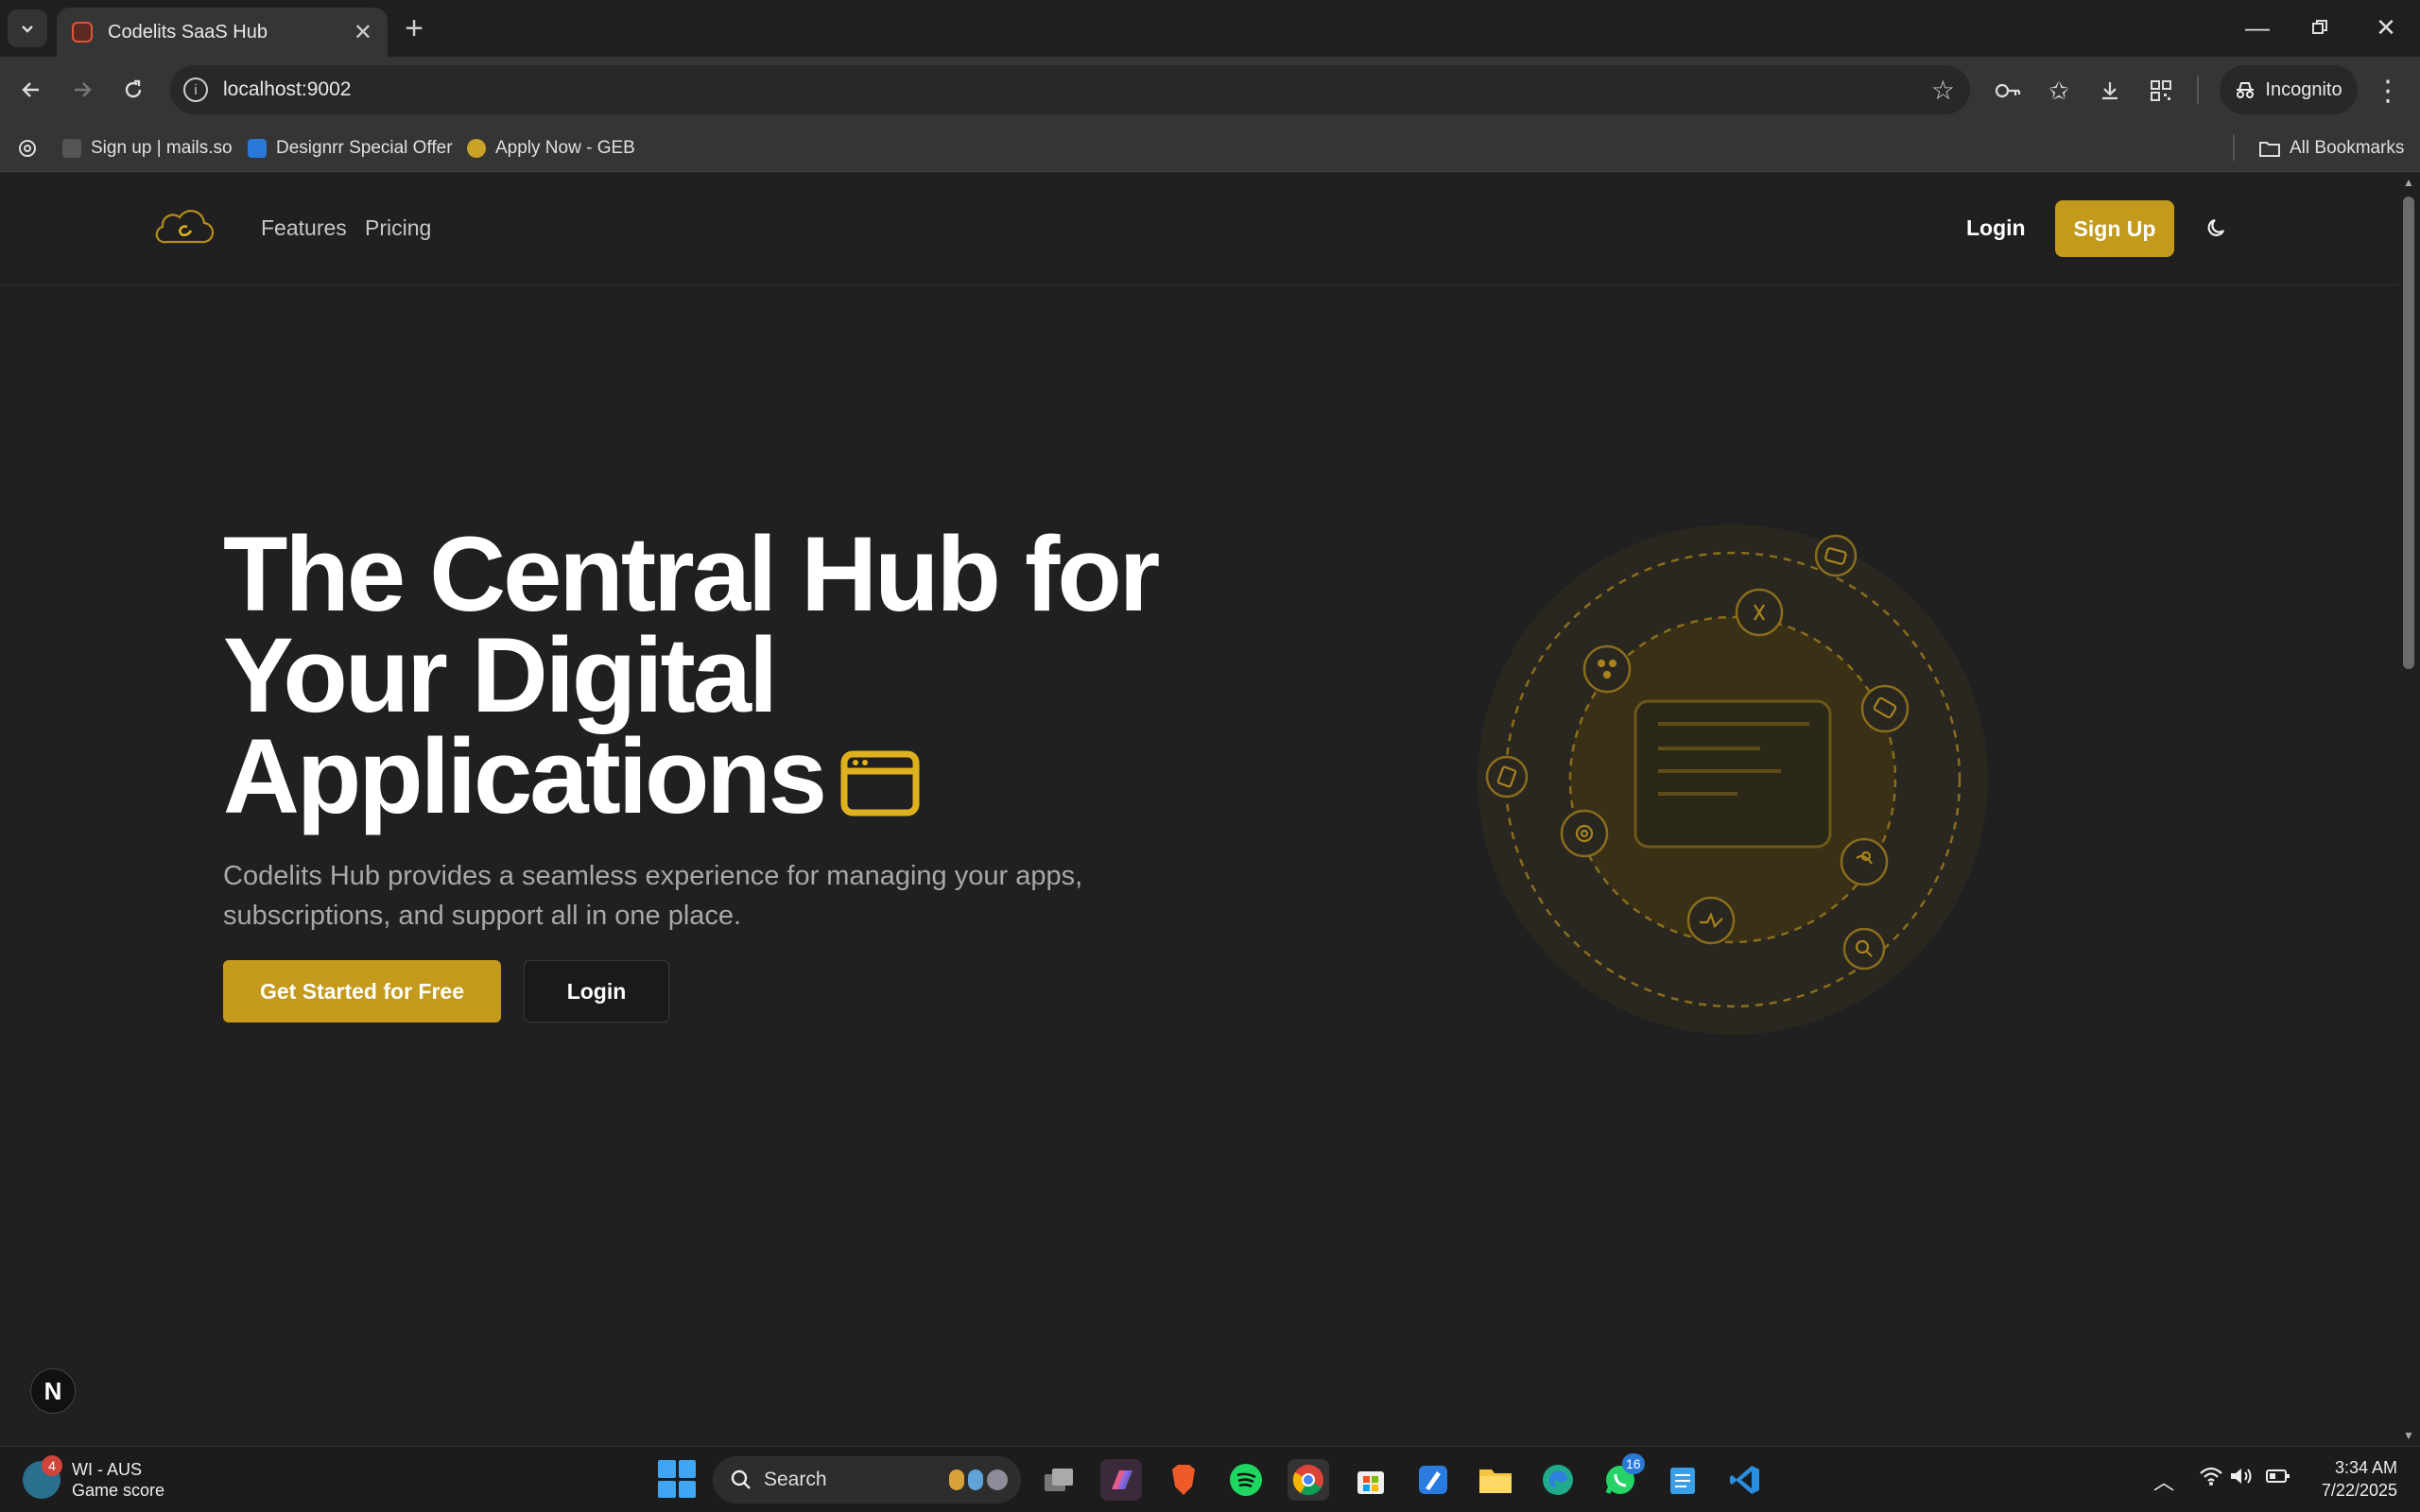 The height and width of the screenshot is (1512, 2420). What do you see at coordinates (2211, 1479) in the screenshot?
I see `wifi-icon` at bounding box center [2211, 1479].